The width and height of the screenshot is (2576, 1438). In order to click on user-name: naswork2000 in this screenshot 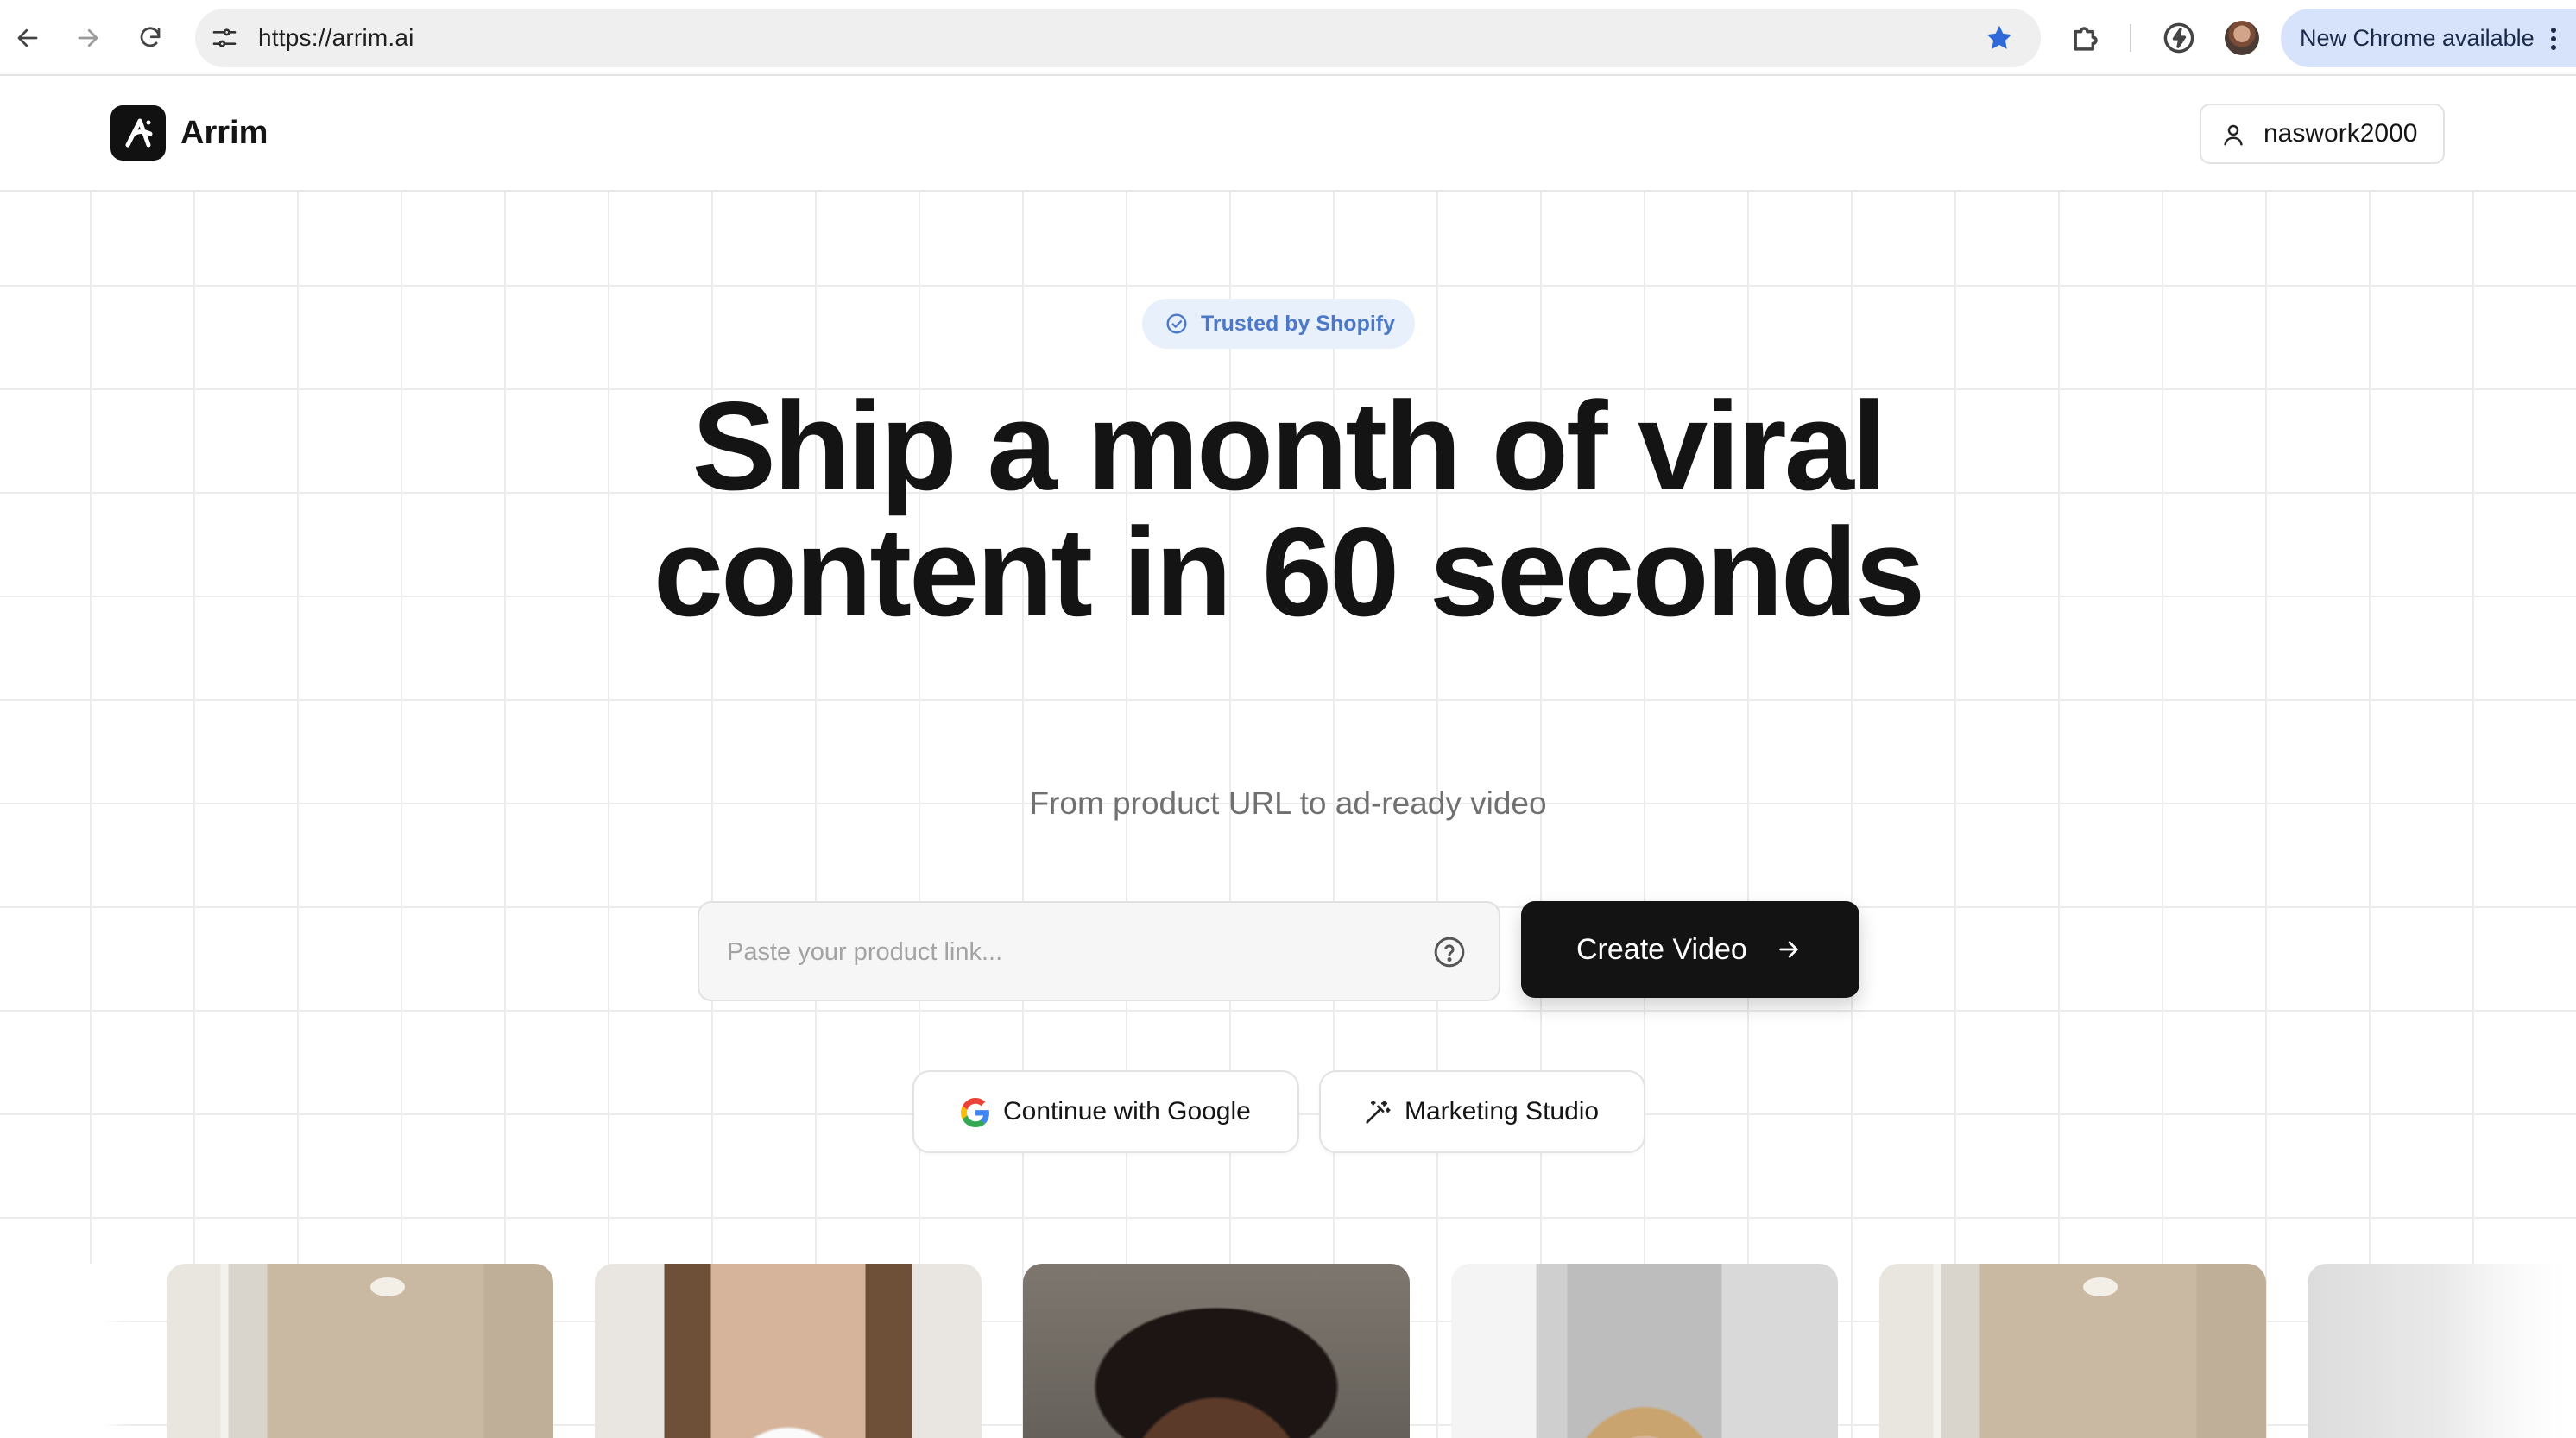, I will do `click(2340, 134)`.